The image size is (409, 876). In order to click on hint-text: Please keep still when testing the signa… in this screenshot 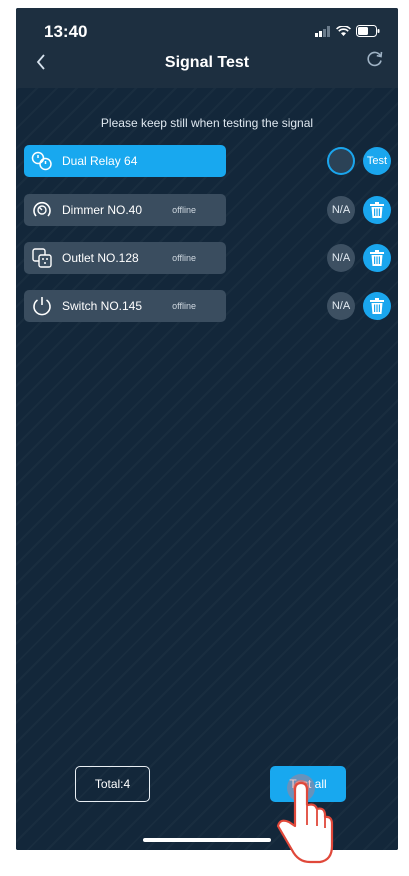, I will do `click(207, 123)`.